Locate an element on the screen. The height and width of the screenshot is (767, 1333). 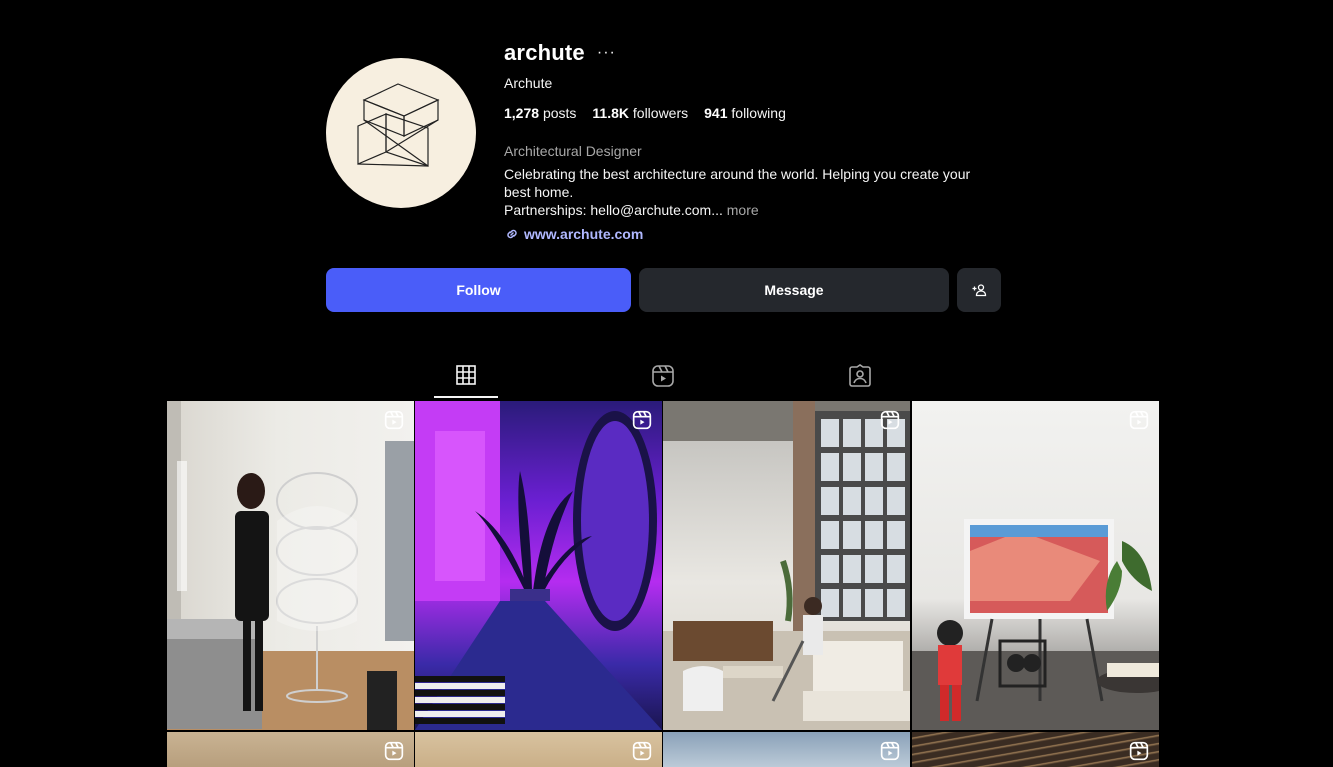
message-button: Message is located at coordinates (794, 290).